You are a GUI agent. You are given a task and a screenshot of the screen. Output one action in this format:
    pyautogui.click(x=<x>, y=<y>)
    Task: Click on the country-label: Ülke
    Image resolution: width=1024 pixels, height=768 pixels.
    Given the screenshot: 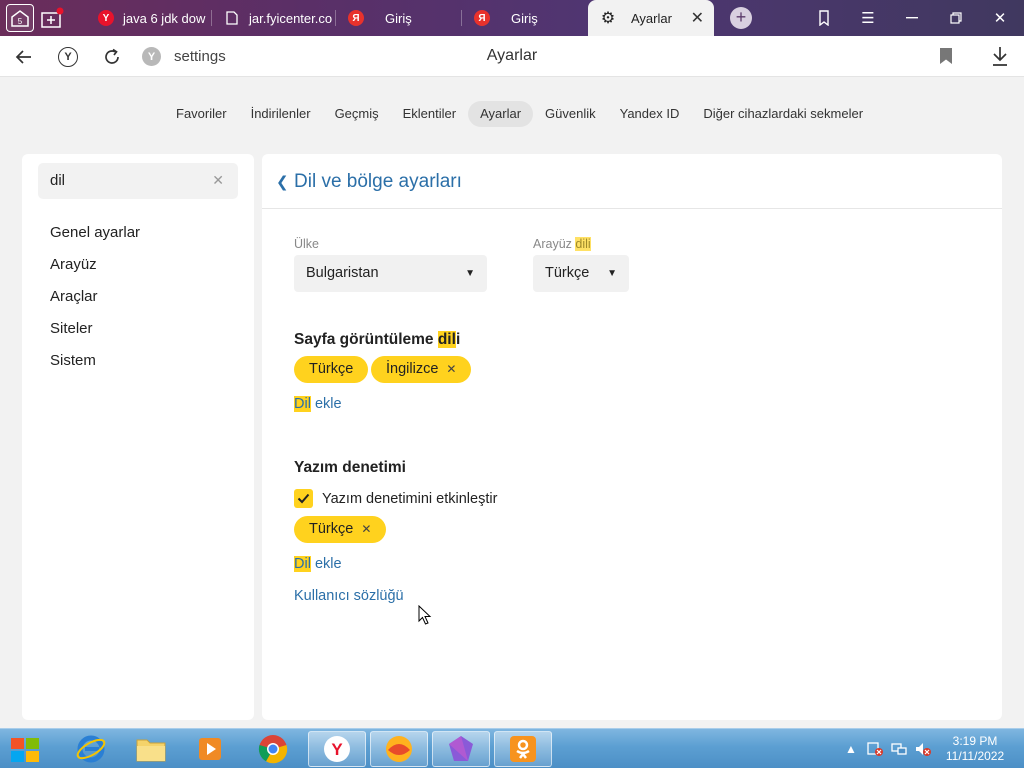 What is the action you would take?
    pyautogui.click(x=307, y=244)
    